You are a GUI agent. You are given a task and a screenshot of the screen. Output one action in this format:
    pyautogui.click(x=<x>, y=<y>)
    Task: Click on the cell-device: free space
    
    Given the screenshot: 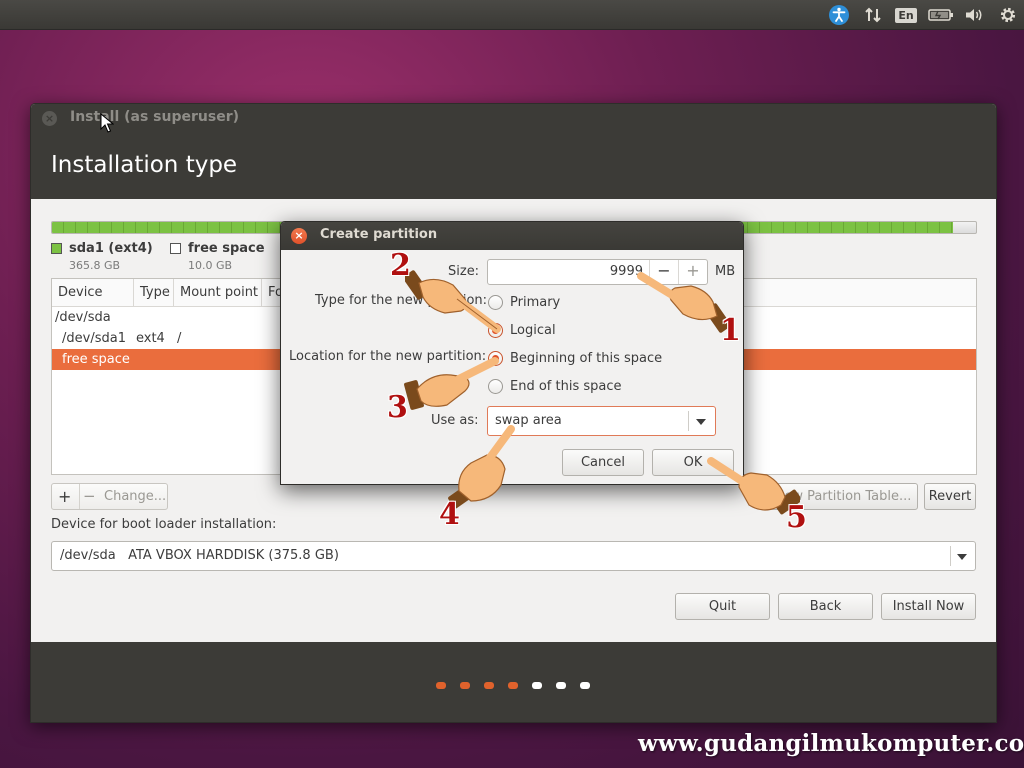 What is the action you would take?
    pyautogui.click(x=96, y=359)
    